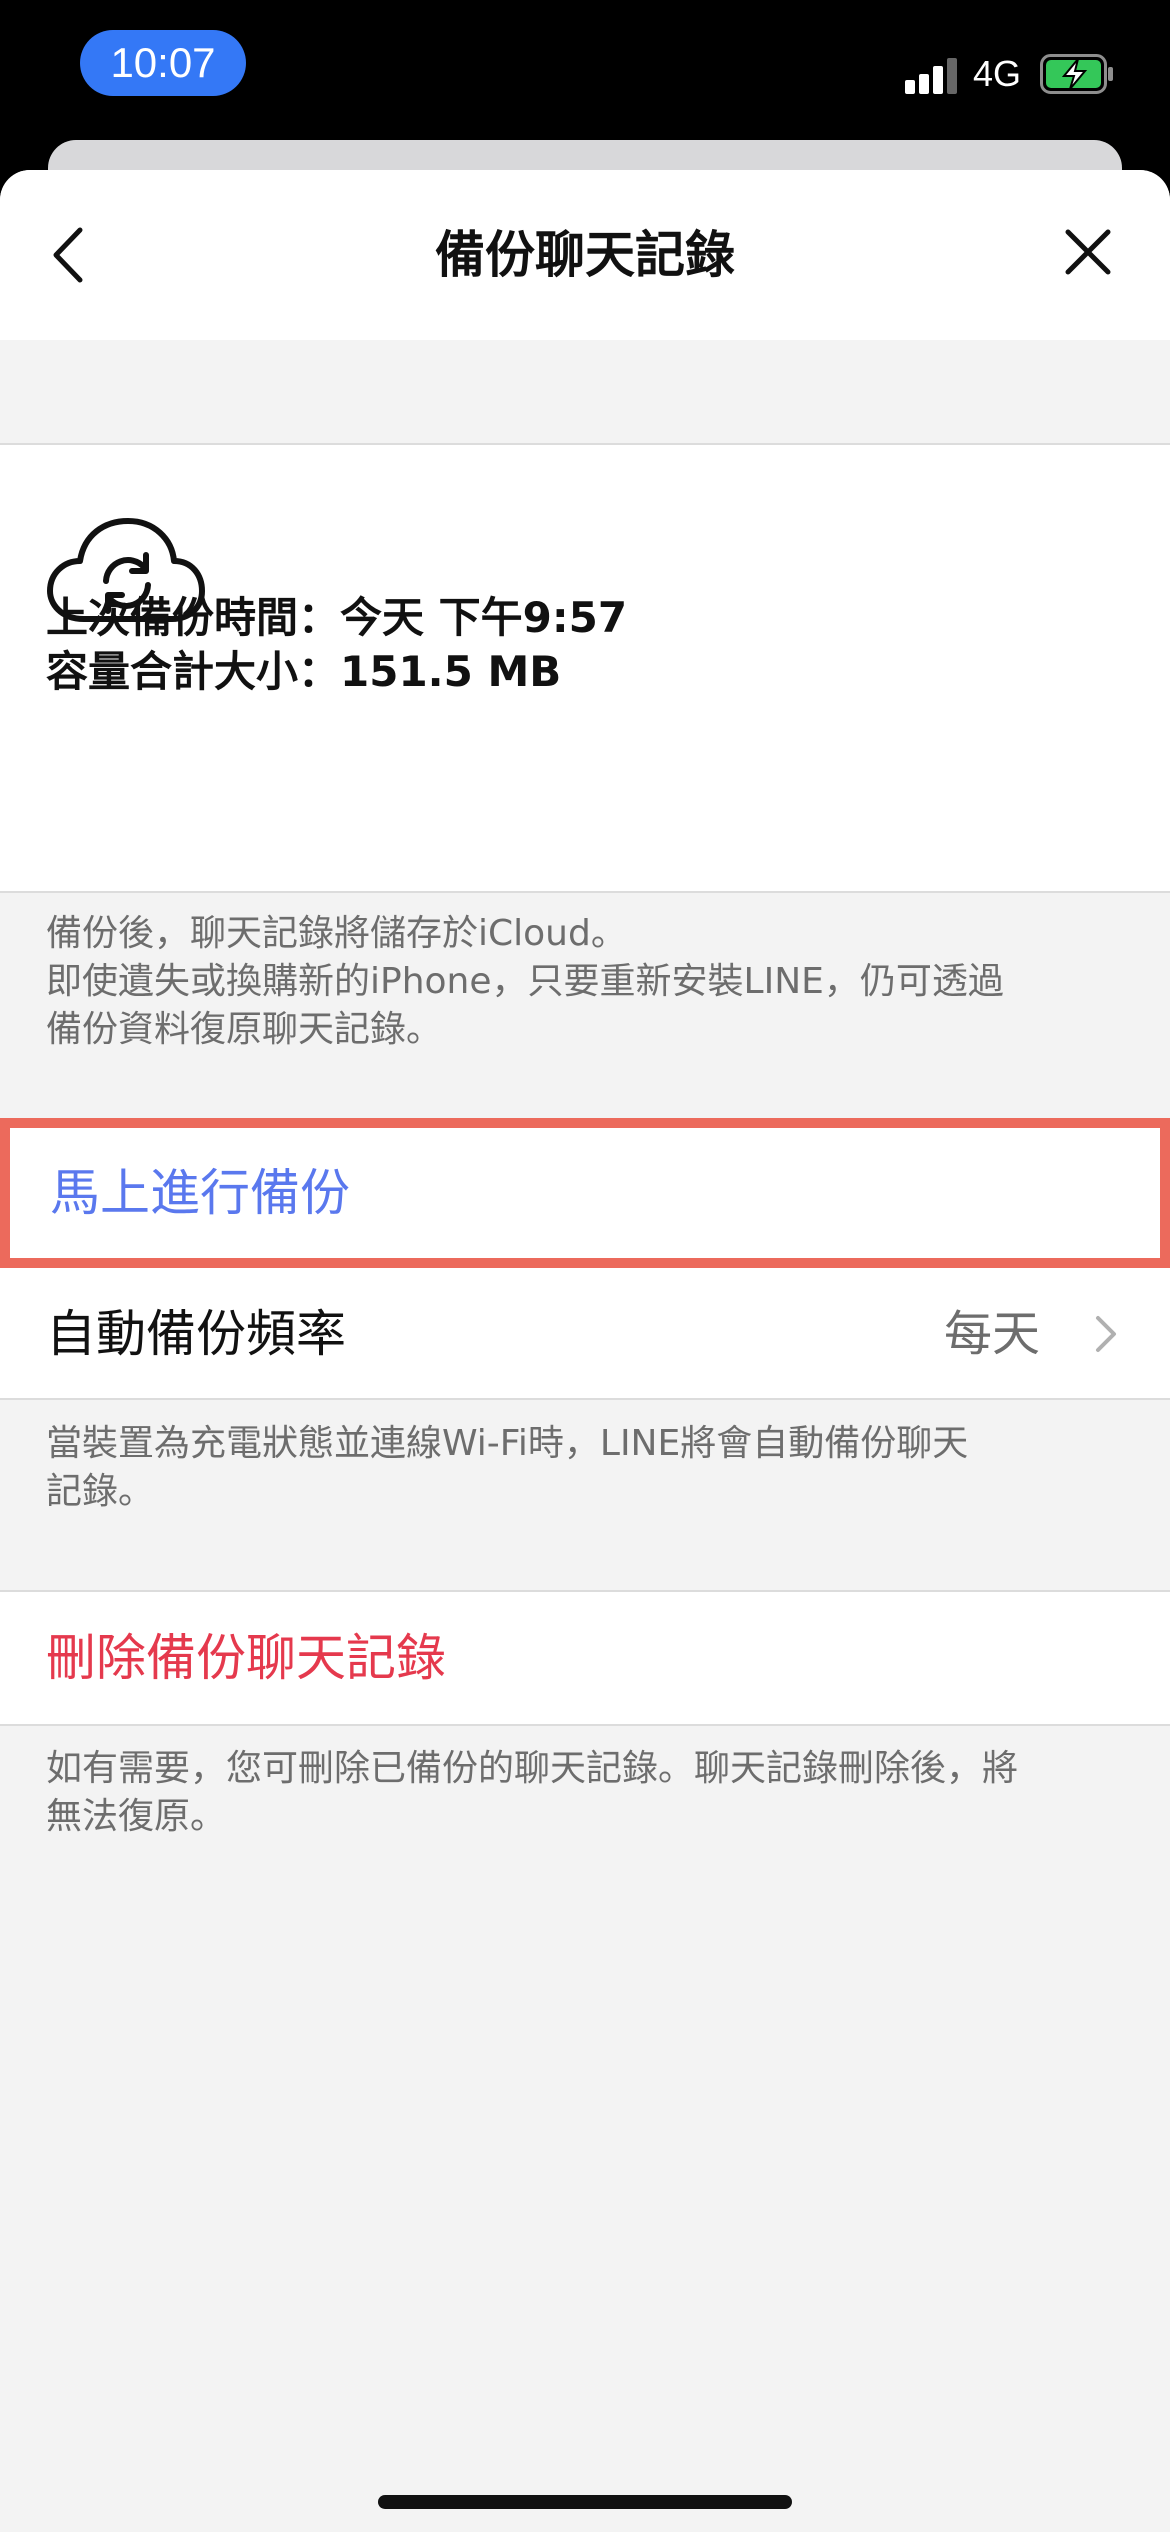 The width and height of the screenshot is (1170, 2532). What do you see at coordinates (246, 1658) in the screenshot?
I see `delete-backup-button: 刪除備份聊天記錄` at bounding box center [246, 1658].